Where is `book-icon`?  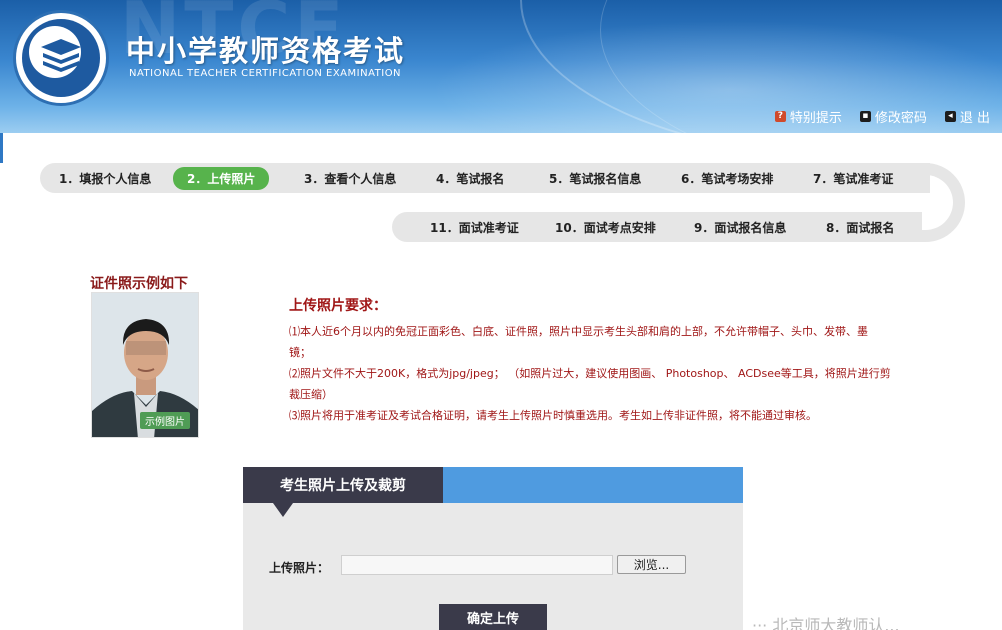
book-icon is located at coordinates (61, 55).